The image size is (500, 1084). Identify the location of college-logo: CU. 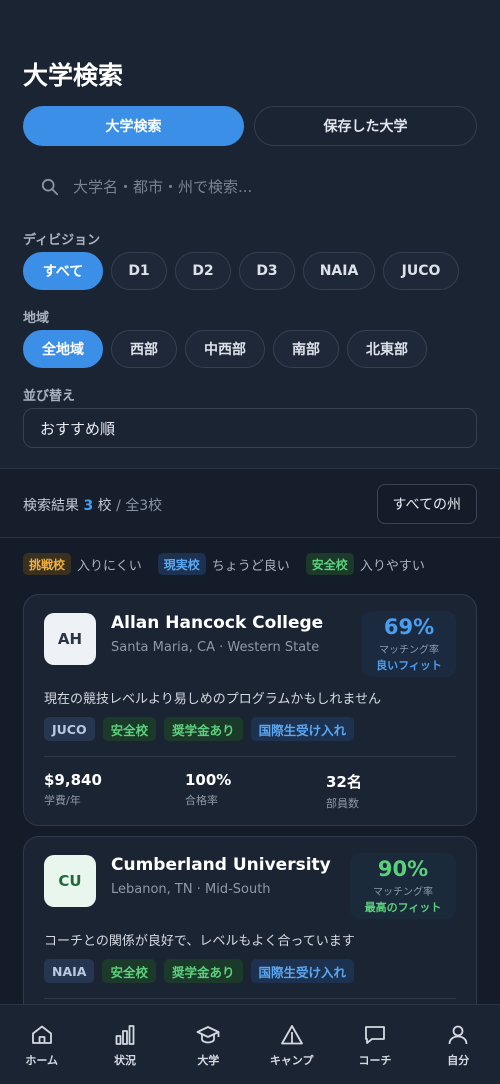
(70, 881).